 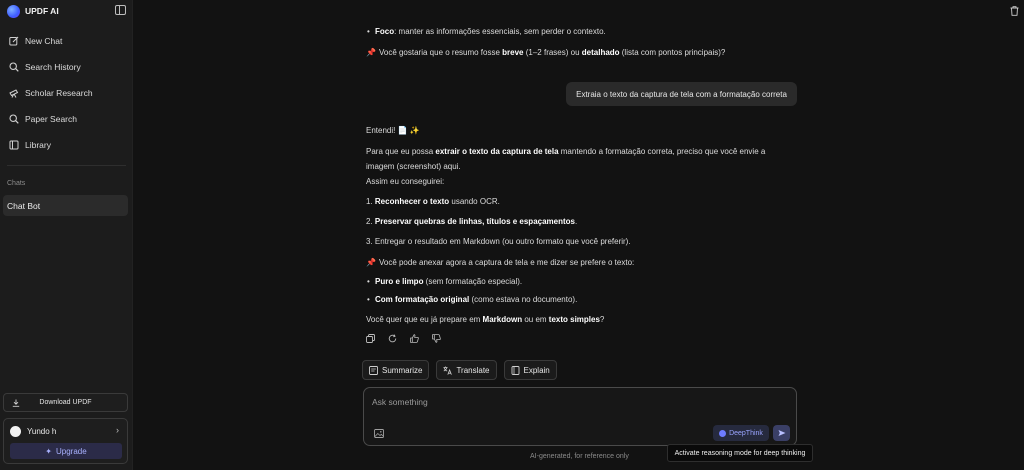 What do you see at coordinates (38, 145) in the screenshot?
I see `sidebar-item-label: Library` at bounding box center [38, 145].